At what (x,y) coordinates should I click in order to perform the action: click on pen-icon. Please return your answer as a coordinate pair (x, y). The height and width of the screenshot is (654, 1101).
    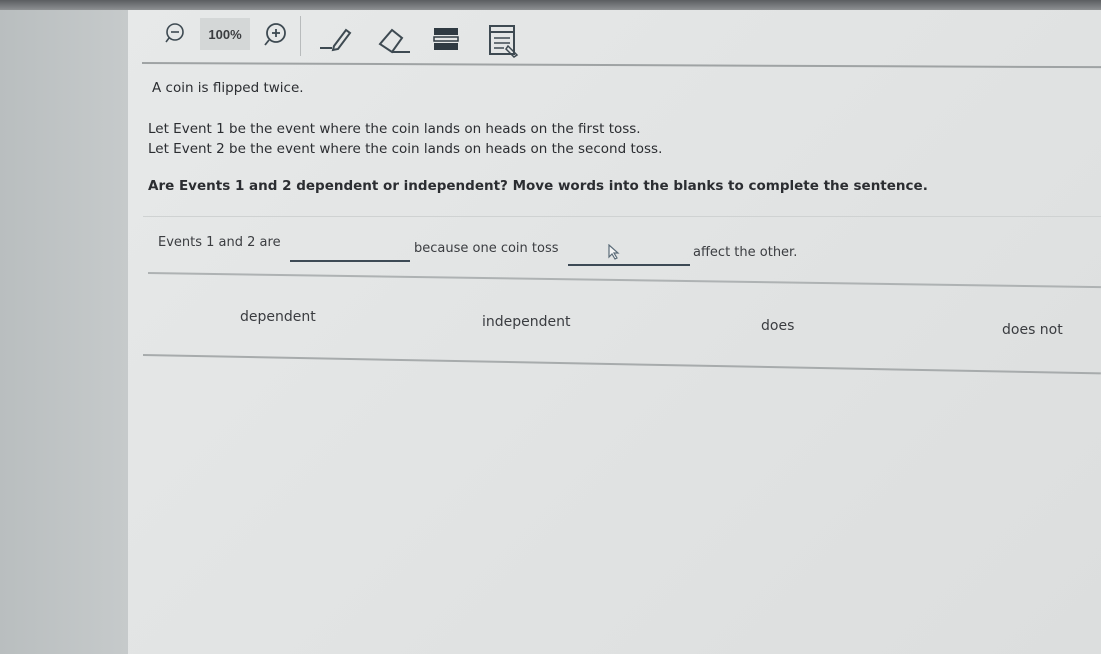
    Looking at the image, I should click on (338, 39).